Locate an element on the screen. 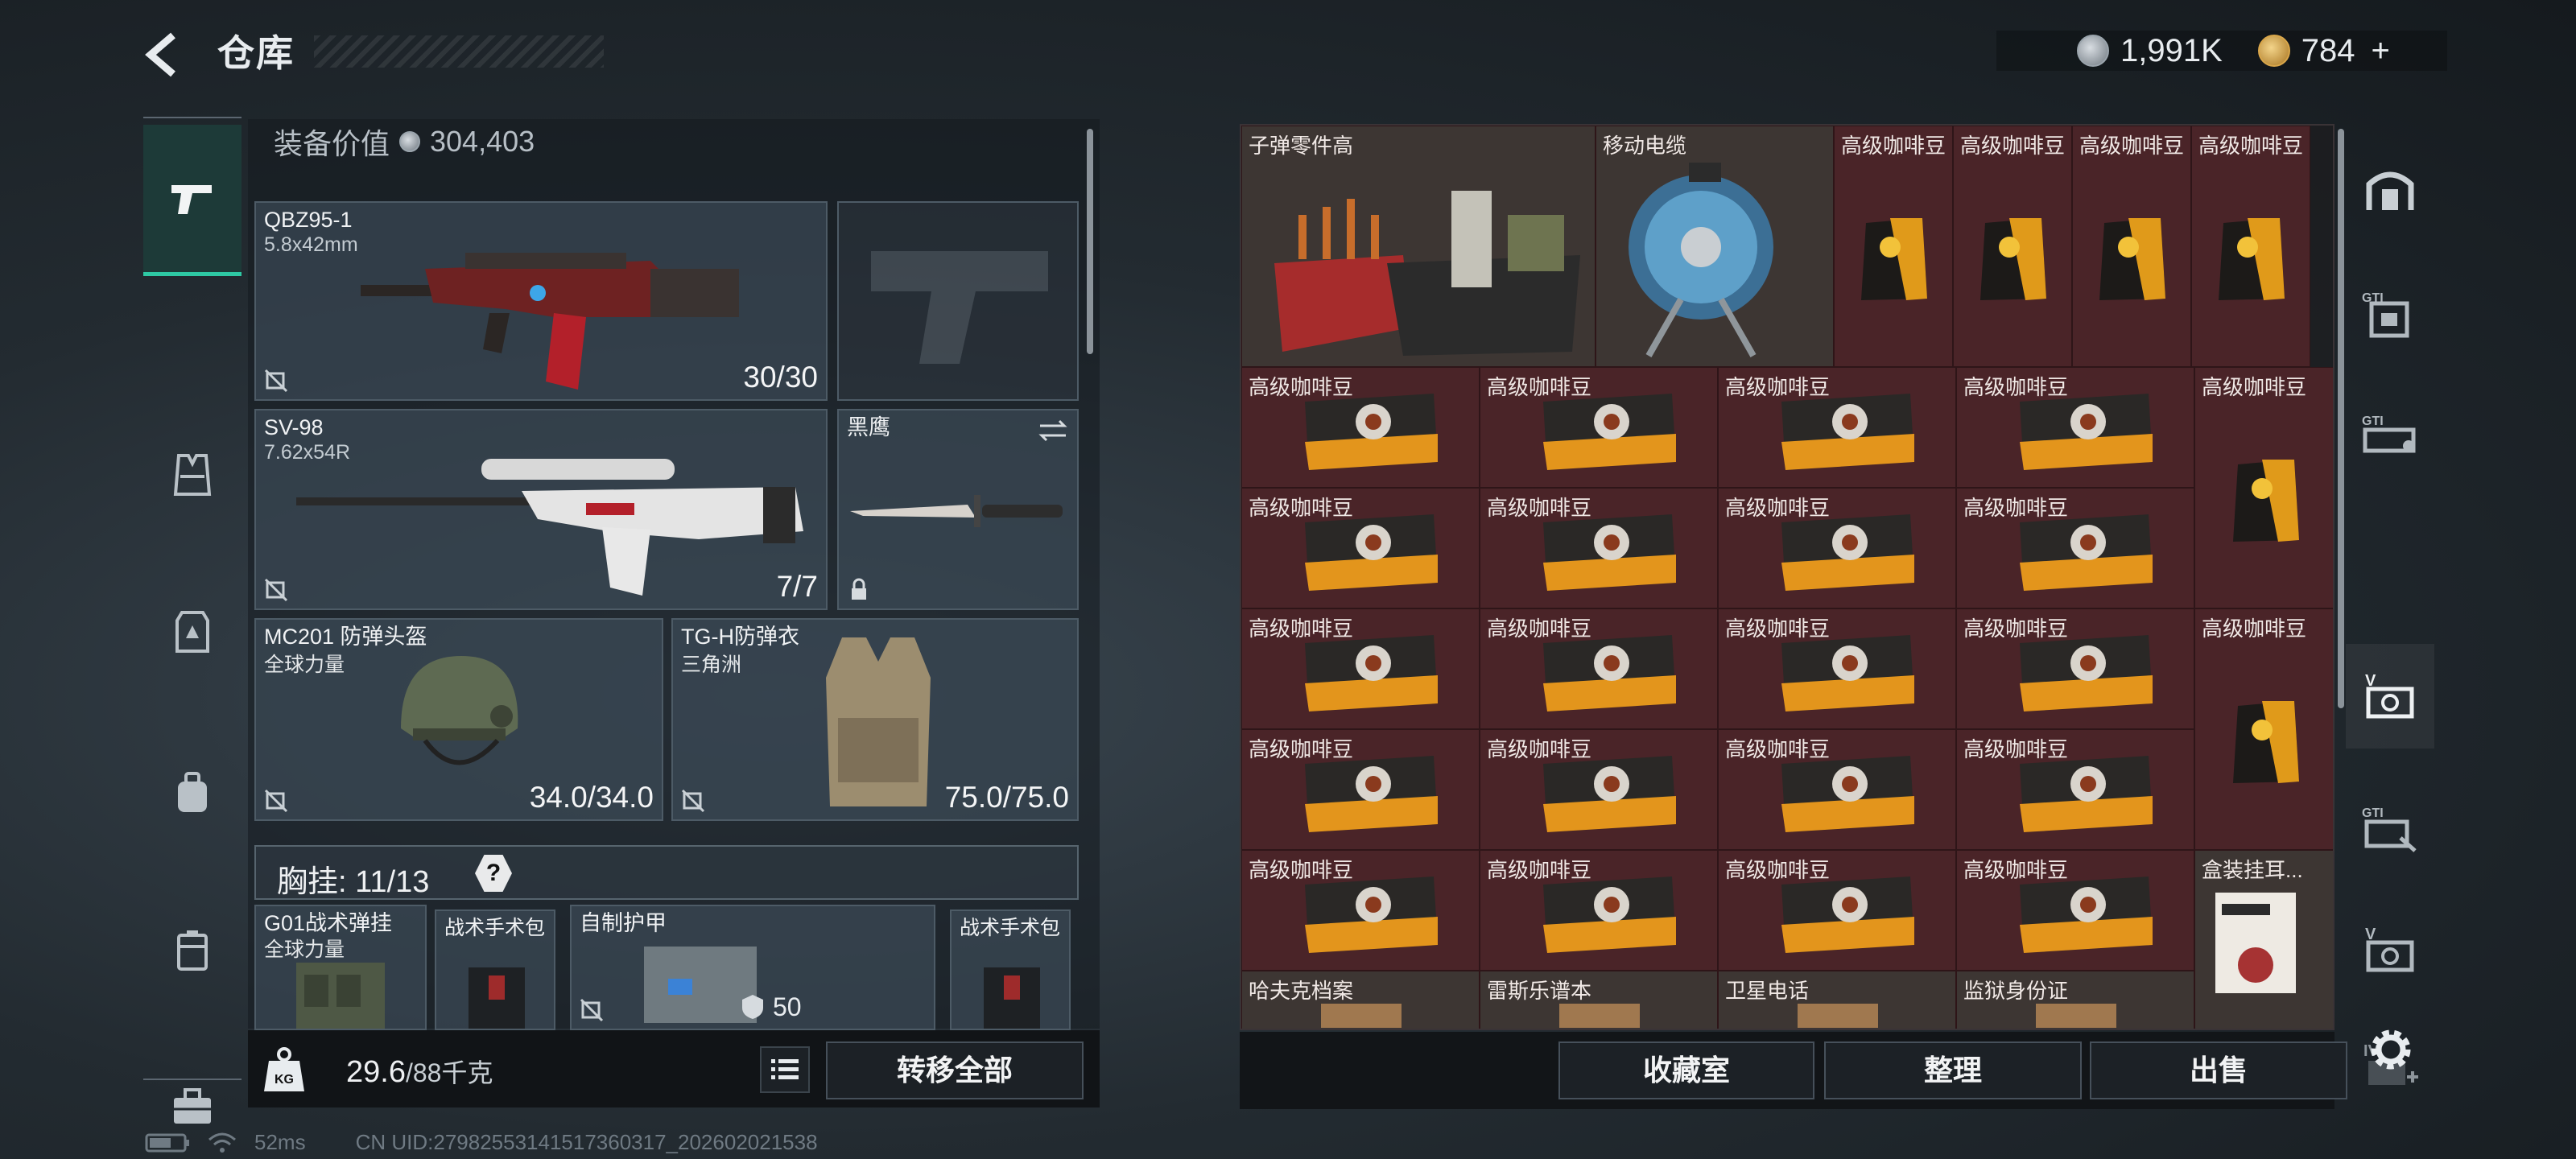  nav-v-box: V is located at coordinates (2390, 949).